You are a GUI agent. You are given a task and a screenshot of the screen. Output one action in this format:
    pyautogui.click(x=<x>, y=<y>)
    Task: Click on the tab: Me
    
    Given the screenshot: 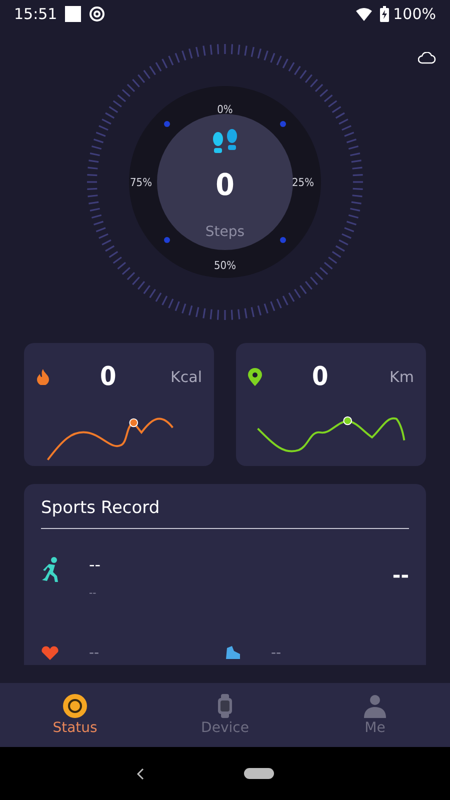 What is the action you would take?
    pyautogui.click(x=375, y=715)
    